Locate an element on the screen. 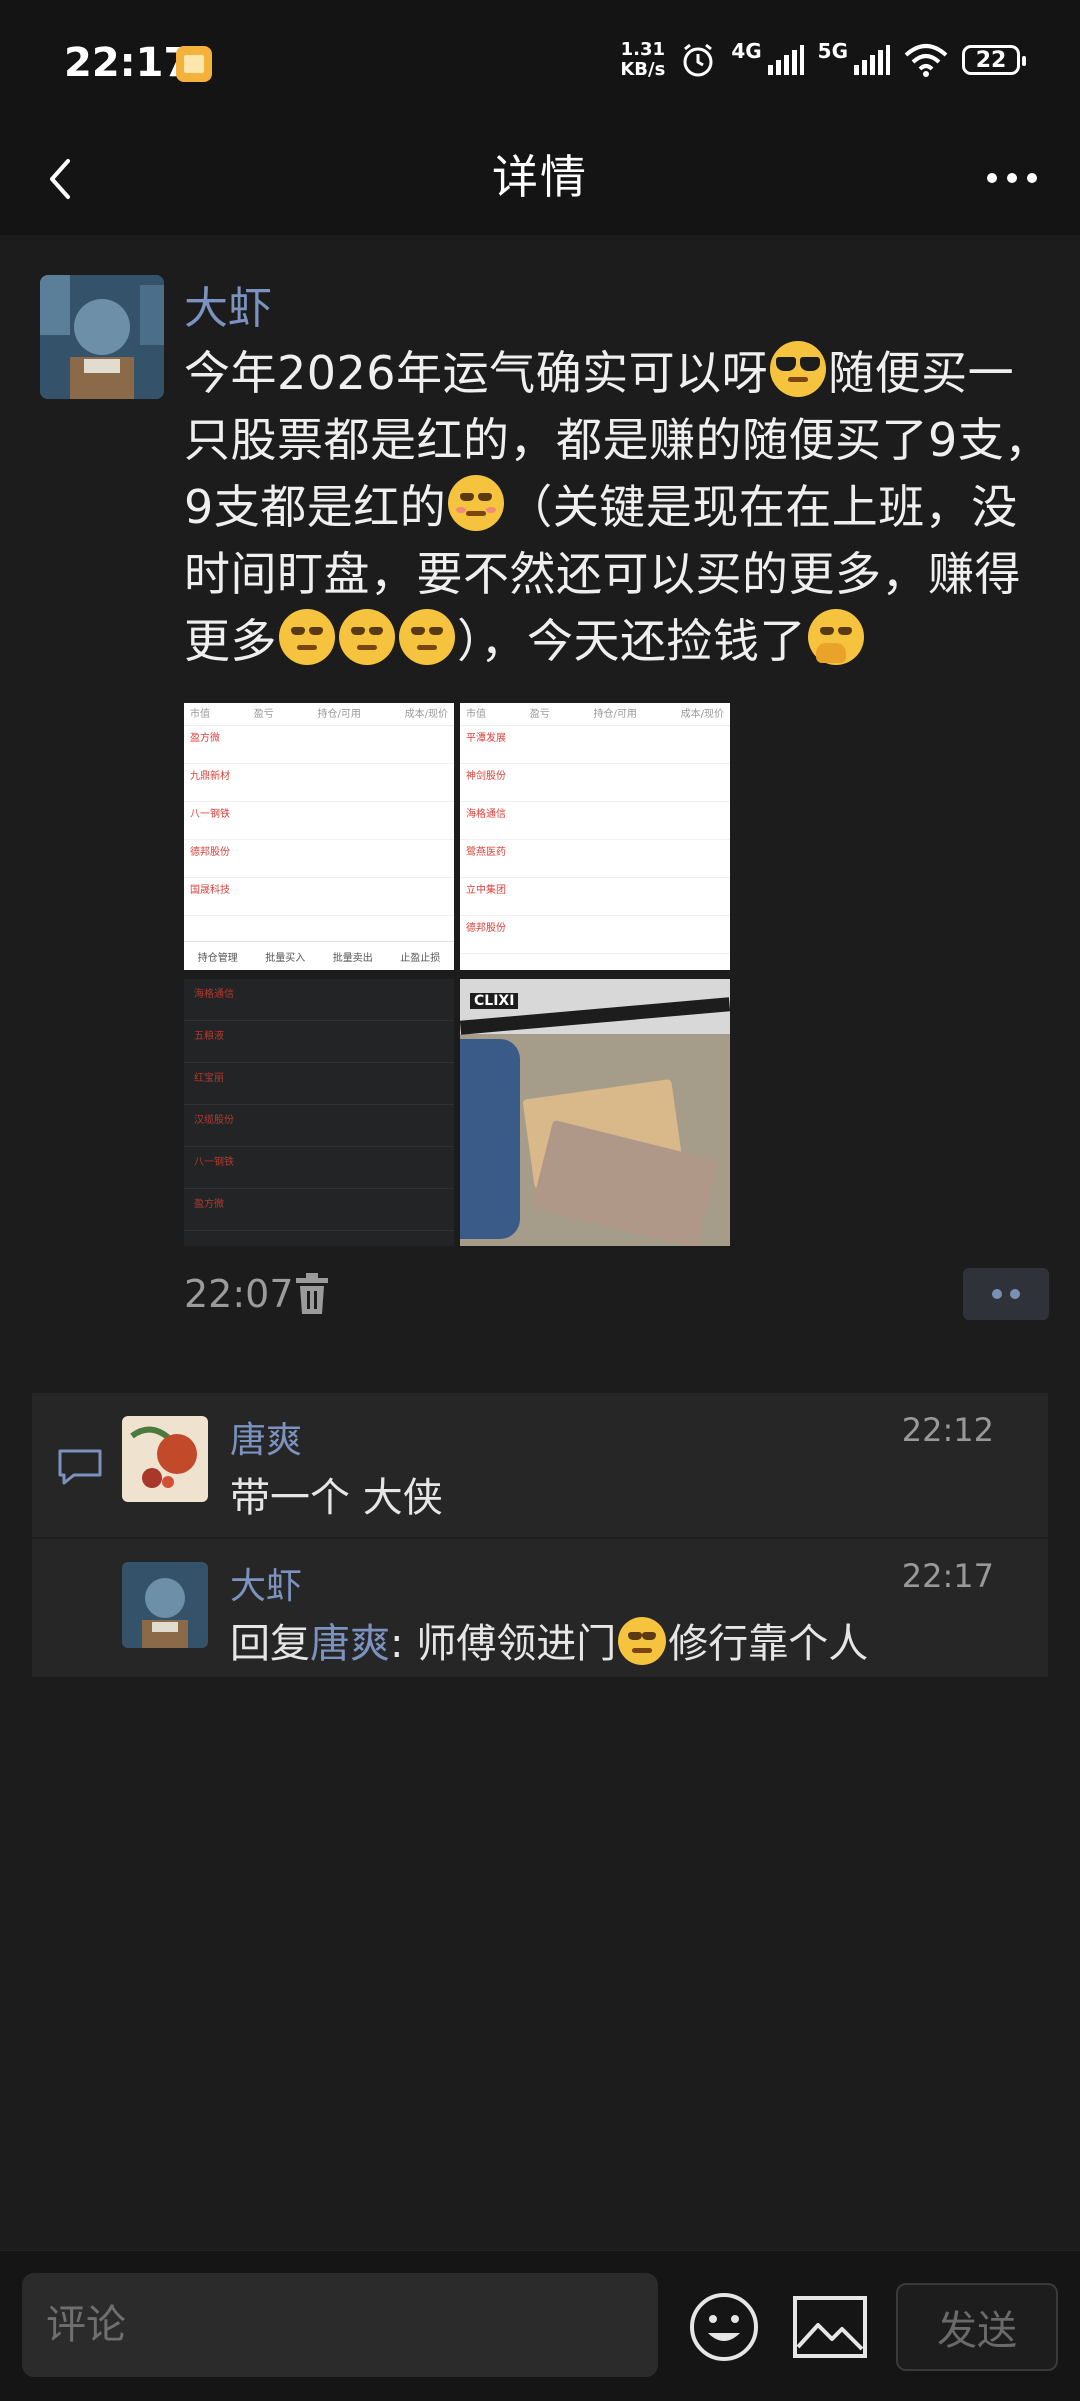  trade-name: 海格通信 is located at coordinates (214, 994).